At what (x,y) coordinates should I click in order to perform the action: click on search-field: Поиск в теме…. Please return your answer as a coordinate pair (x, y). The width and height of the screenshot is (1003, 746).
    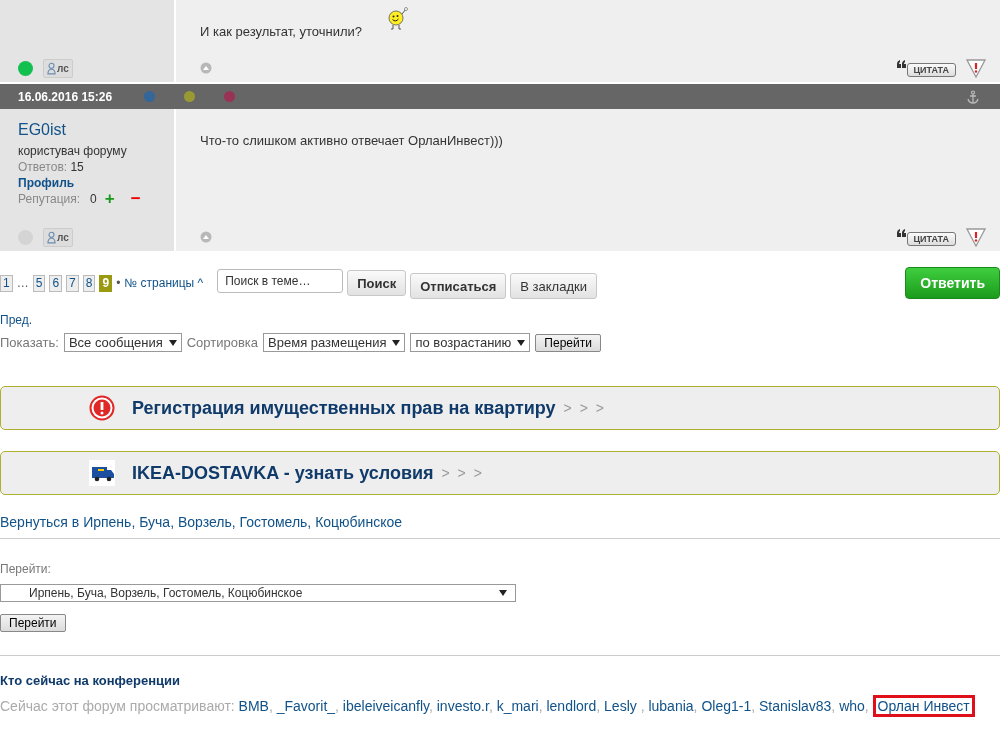
    Looking at the image, I should click on (280, 281).